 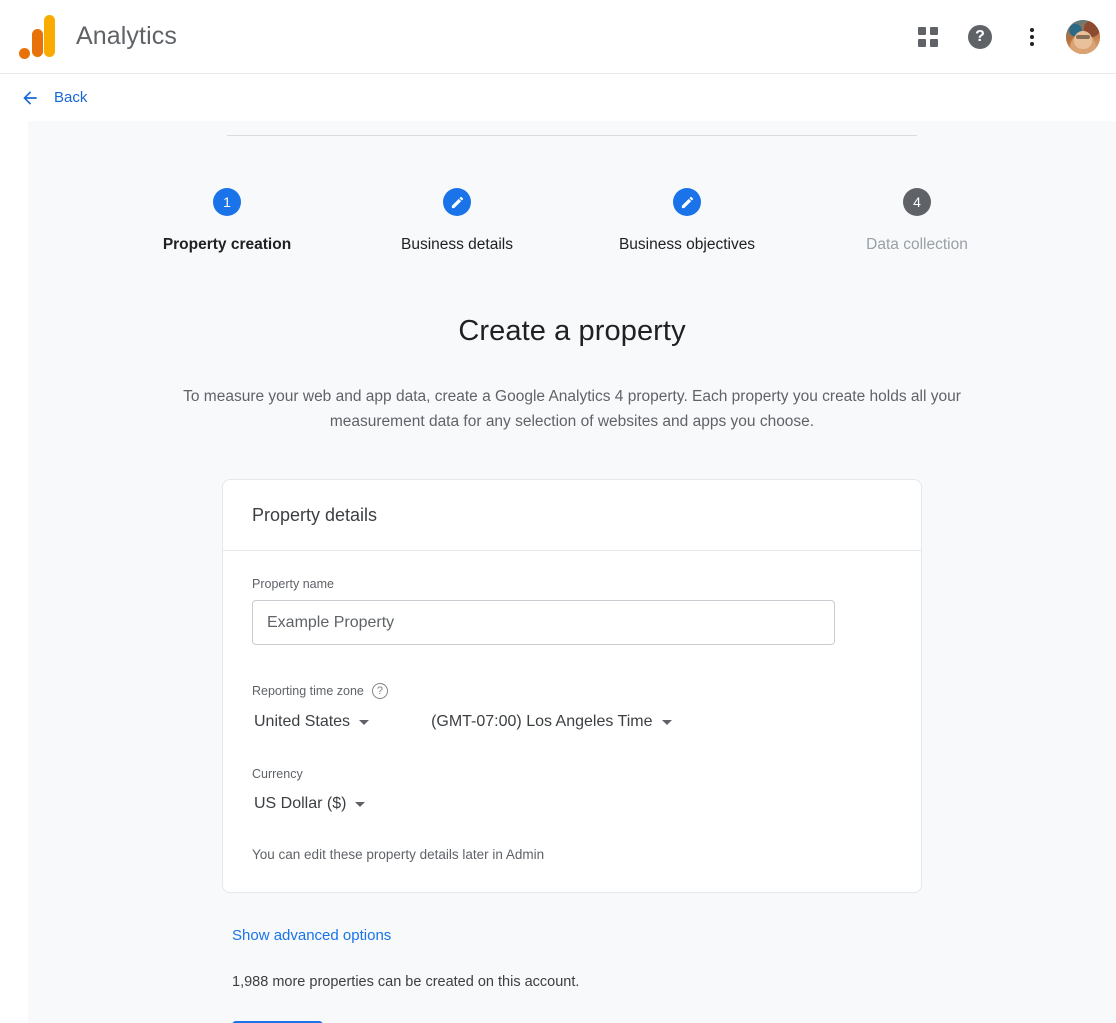 I want to click on left-rail, so click(x=14, y=572).